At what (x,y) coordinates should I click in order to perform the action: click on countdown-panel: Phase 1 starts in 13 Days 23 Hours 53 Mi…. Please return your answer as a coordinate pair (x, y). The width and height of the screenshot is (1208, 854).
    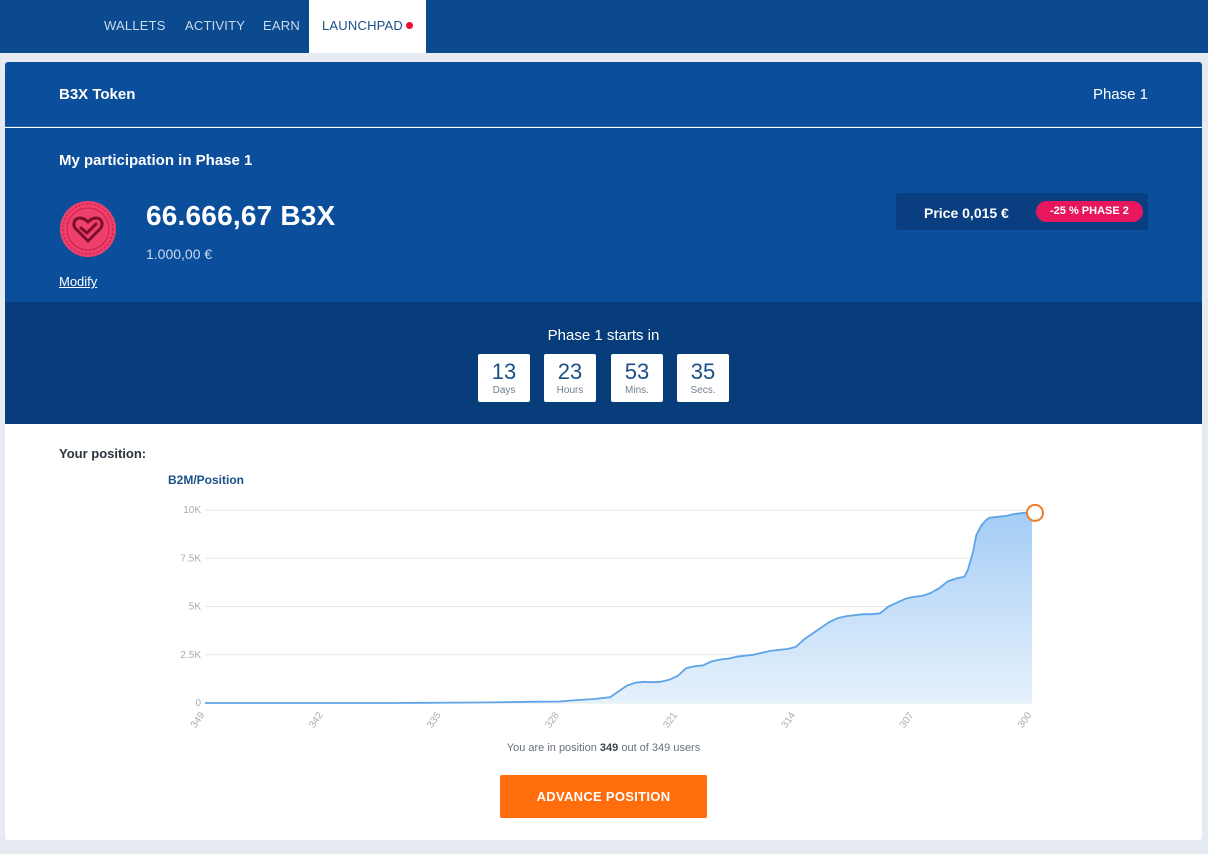
    Looking at the image, I should click on (603, 363).